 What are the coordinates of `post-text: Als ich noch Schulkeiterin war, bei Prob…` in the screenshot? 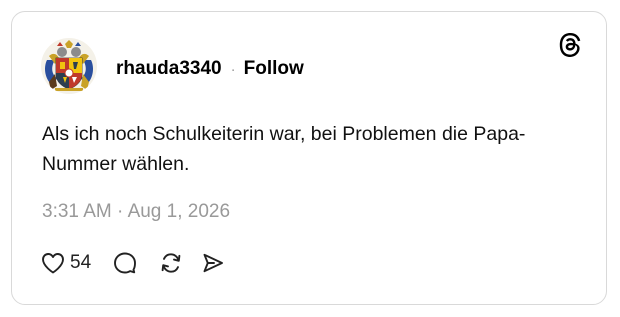 It's located at (284, 149).